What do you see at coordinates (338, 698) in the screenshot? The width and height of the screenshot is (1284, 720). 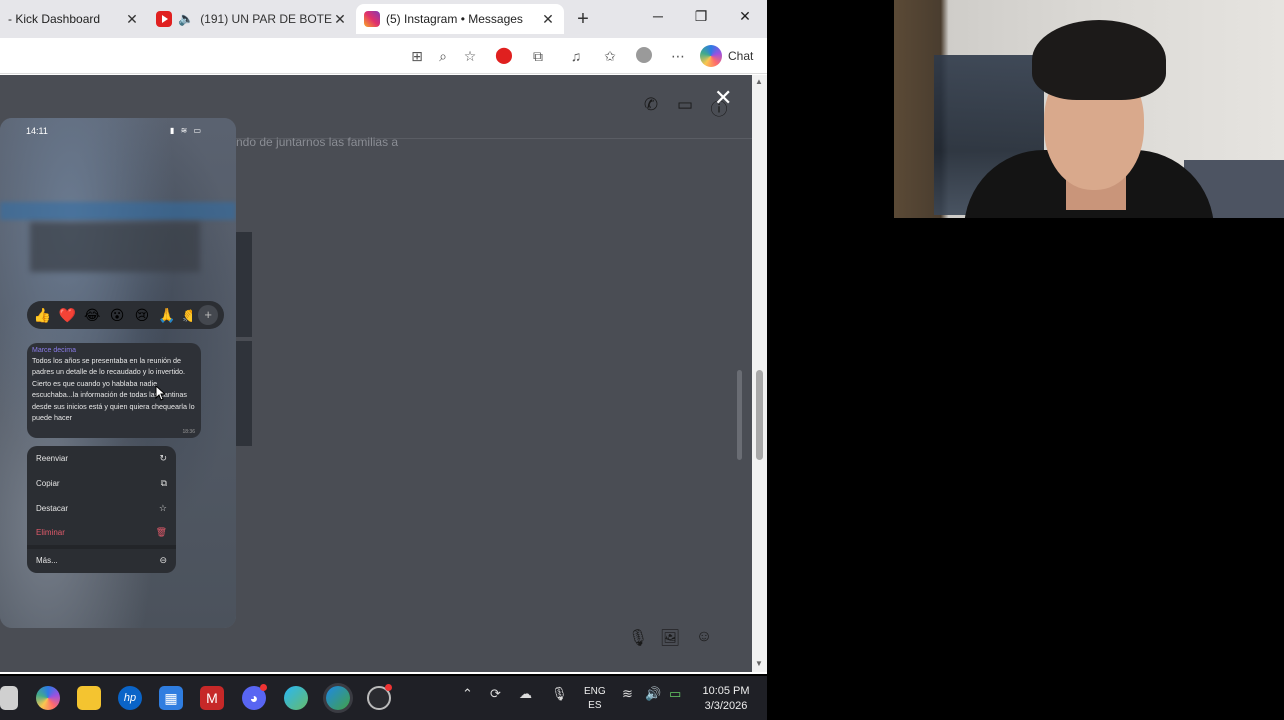 I see `edge-icon` at bounding box center [338, 698].